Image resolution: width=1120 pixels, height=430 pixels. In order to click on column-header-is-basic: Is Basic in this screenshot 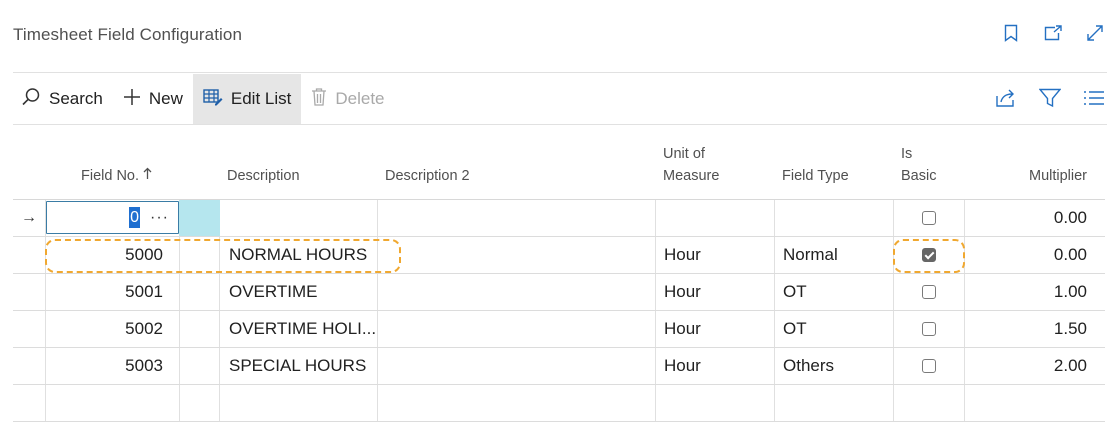, I will do `click(918, 165)`.